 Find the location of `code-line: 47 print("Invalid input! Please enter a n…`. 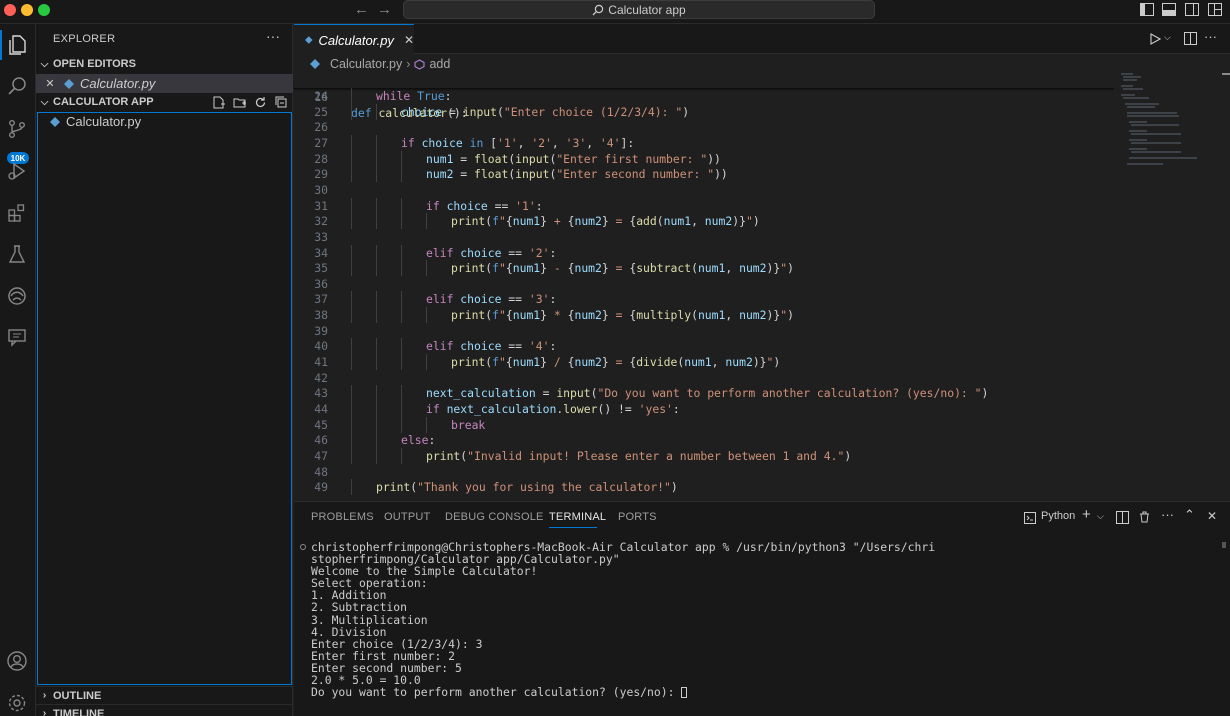

code-line: 47 print("Invalid input! Please enter a n… is located at coordinates (704, 455).